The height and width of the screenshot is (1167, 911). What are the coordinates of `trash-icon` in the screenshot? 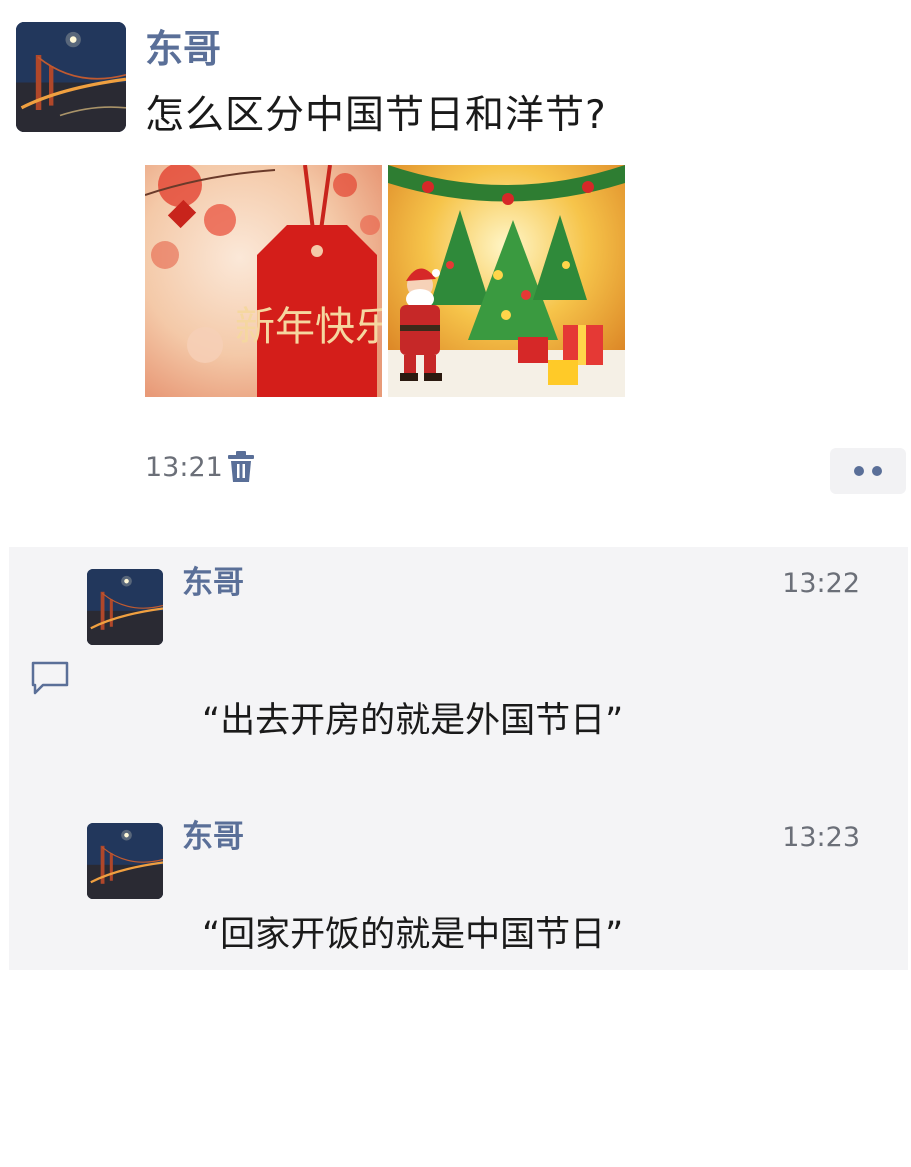 It's located at (241, 467).